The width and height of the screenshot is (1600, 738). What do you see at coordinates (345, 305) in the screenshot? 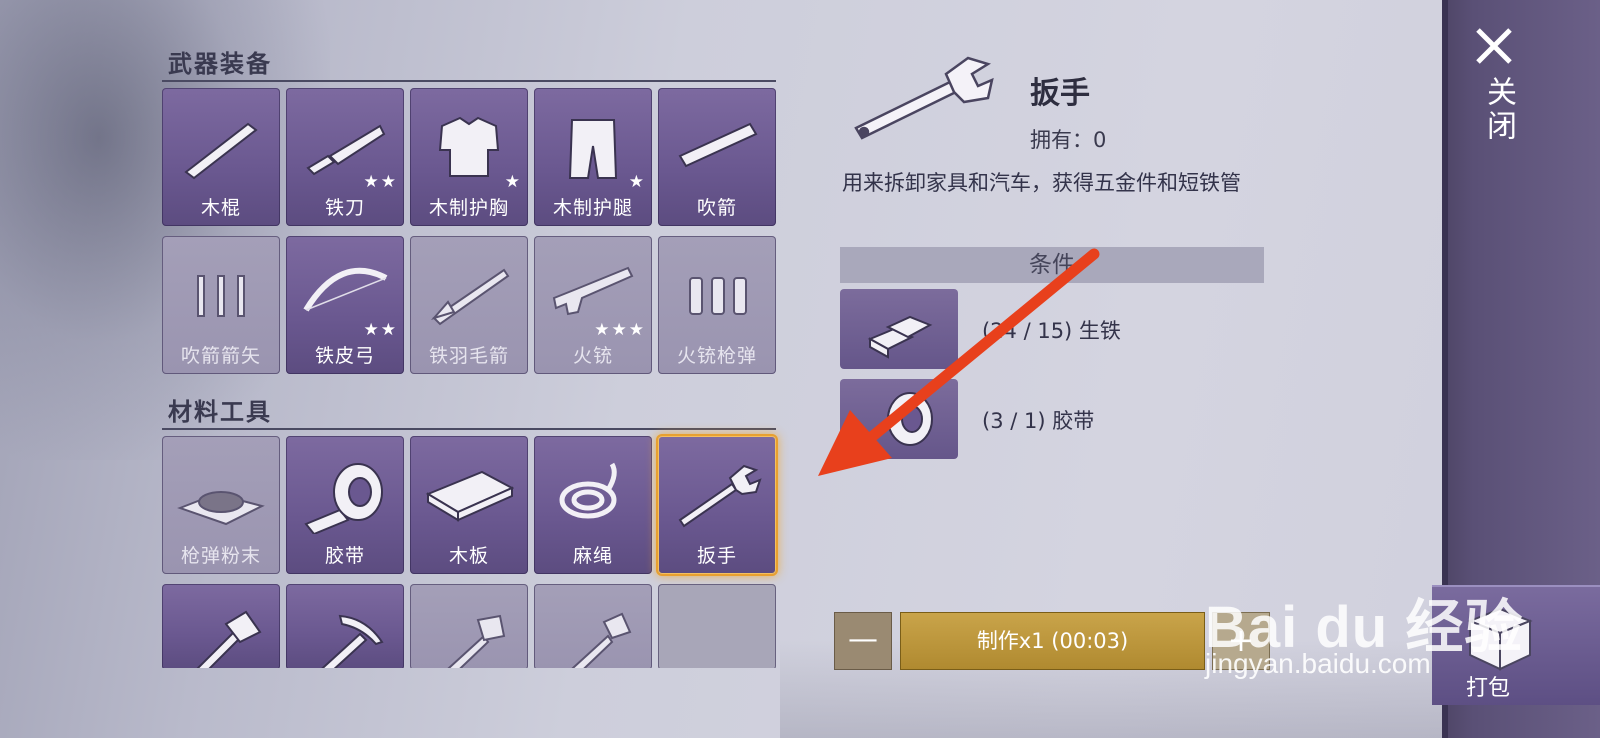
I see `item-slot-iron-bow: ★★ 铁皮弓` at bounding box center [345, 305].